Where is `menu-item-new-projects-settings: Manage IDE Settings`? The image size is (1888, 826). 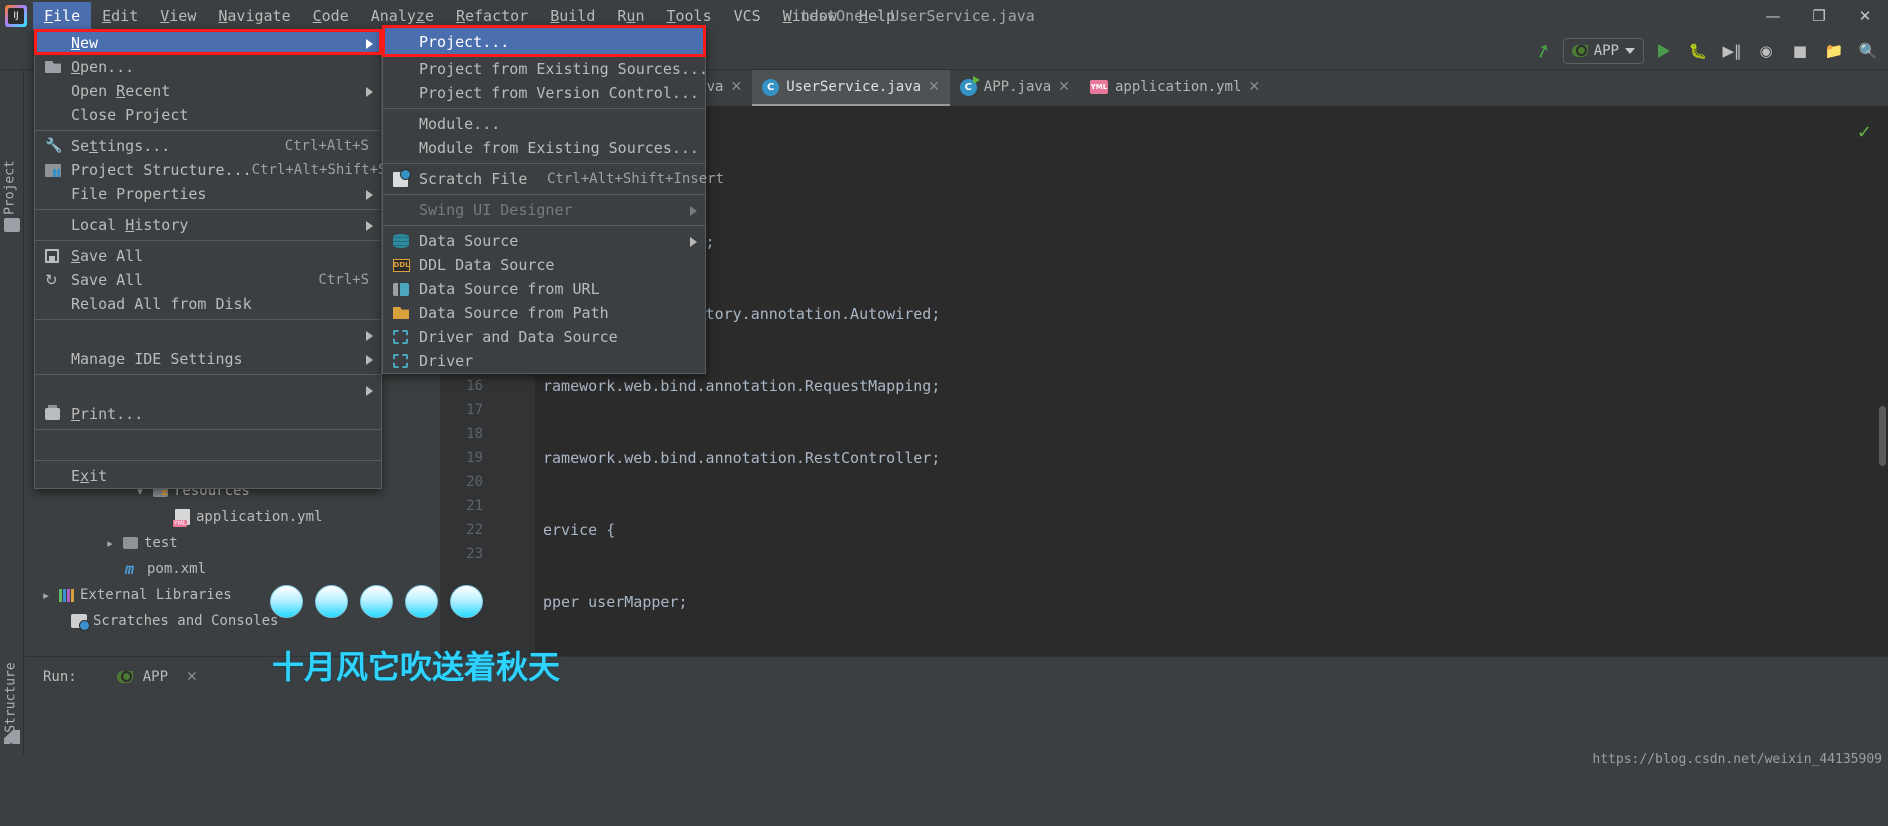 menu-item-new-projects-settings: Manage IDE Settings is located at coordinates (208, 359).